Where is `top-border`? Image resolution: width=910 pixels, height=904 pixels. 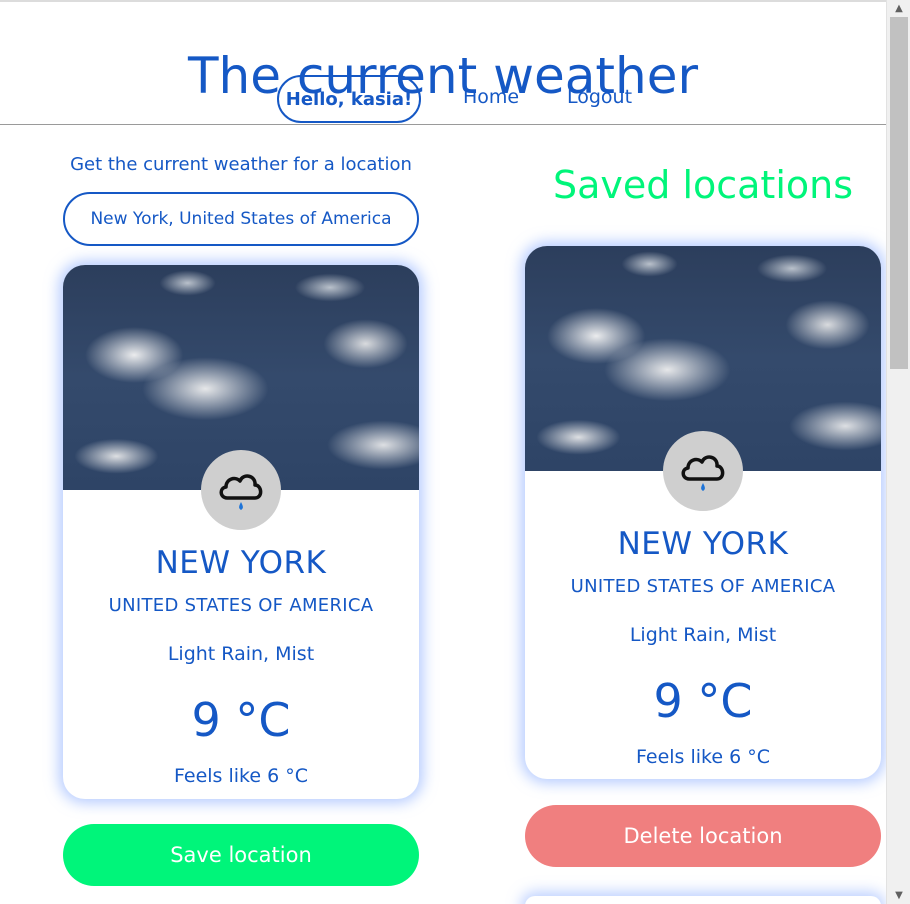 top-border is located at coordinates (443, 1).